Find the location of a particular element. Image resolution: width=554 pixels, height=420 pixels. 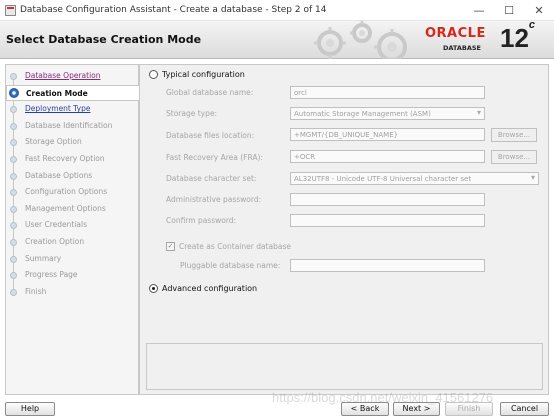

step-management-options: Management Options is located at coordinates (72, 209).